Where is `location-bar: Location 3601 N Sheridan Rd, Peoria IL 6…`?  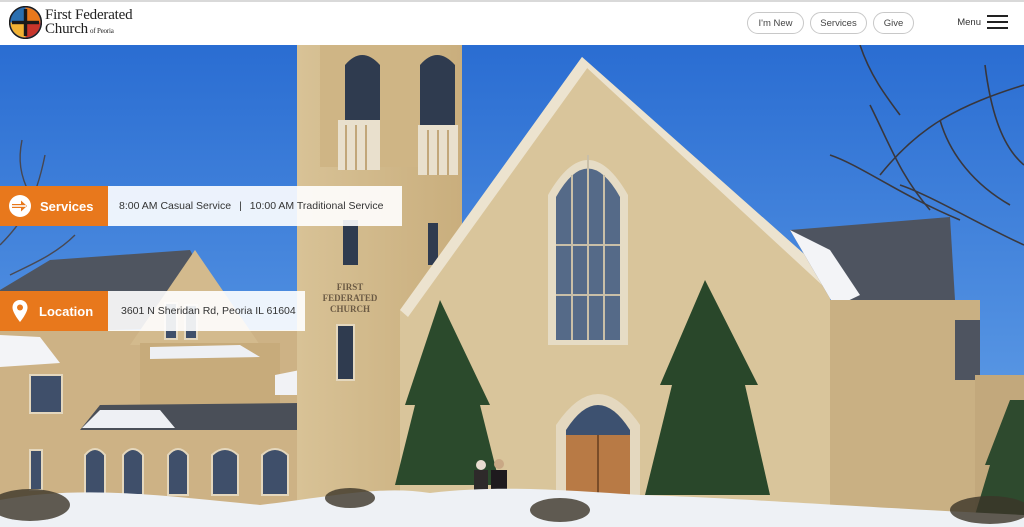 location-bar: Location 3601 N Sheridan Rd, Peoria IL 6… is located at coordinates (152, 311).